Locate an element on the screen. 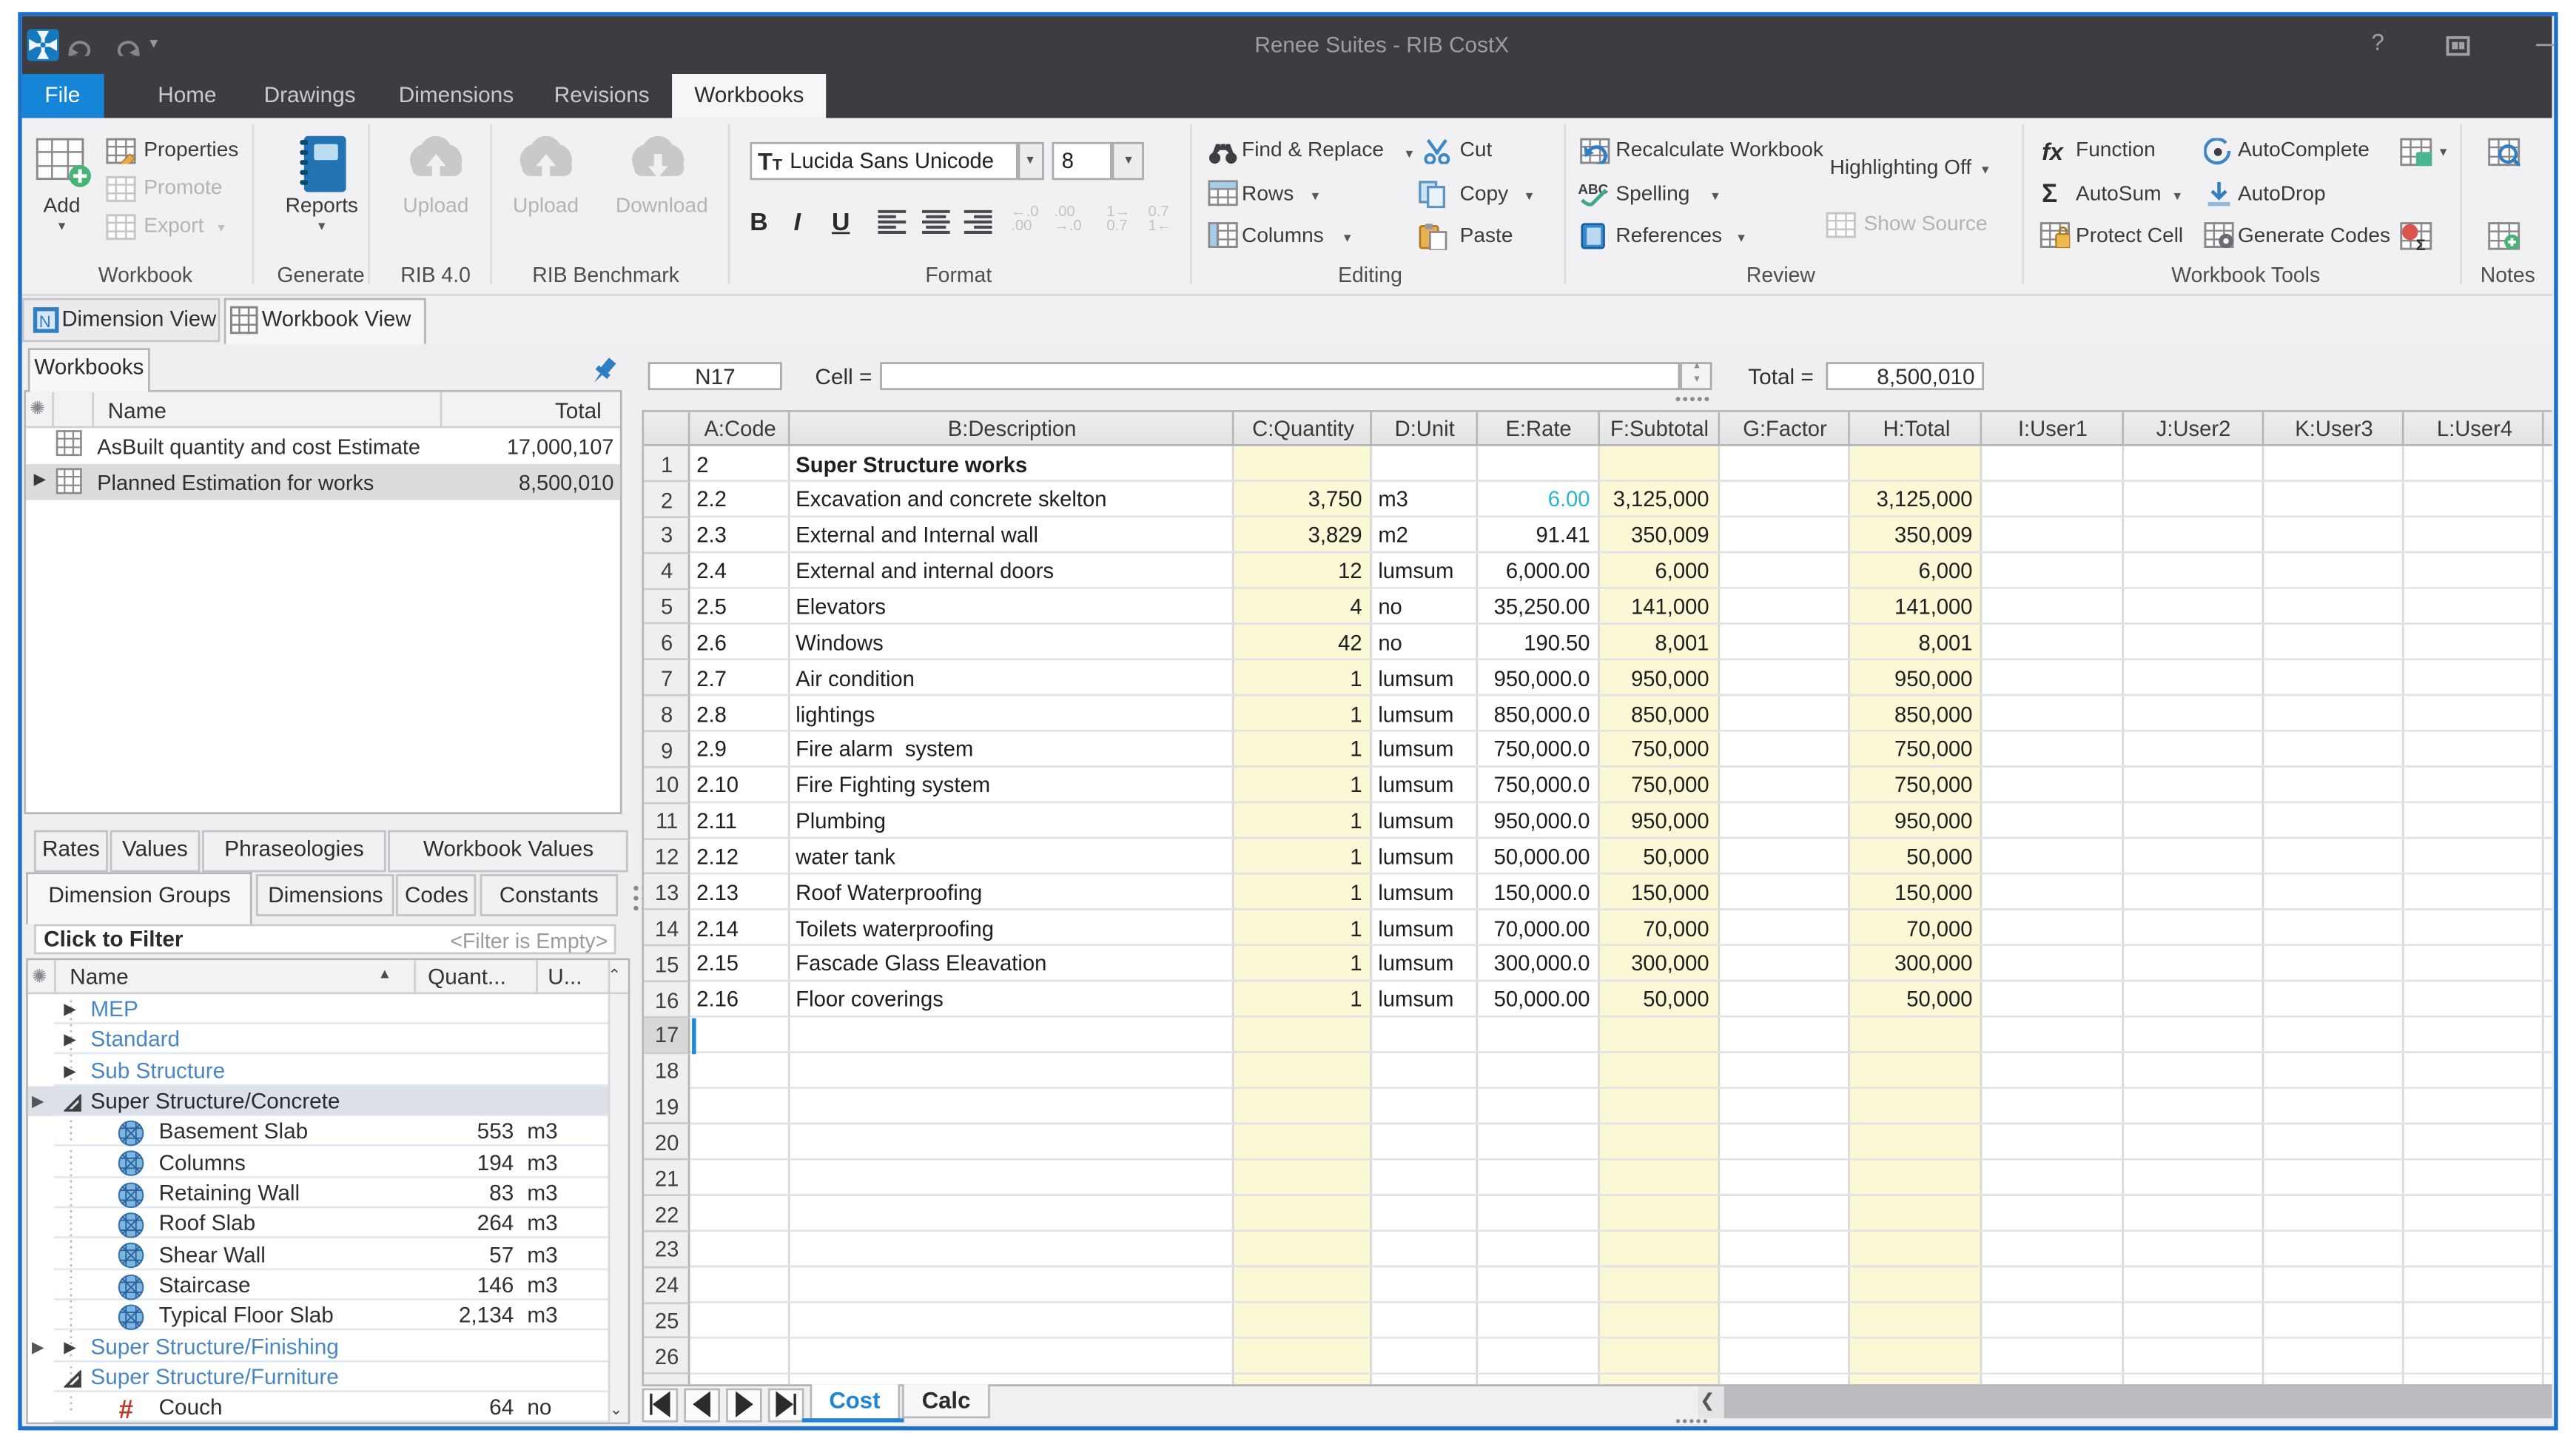 The image size is (2576, 1450). svg-text: Σ is located at coordinates (2420, 242).